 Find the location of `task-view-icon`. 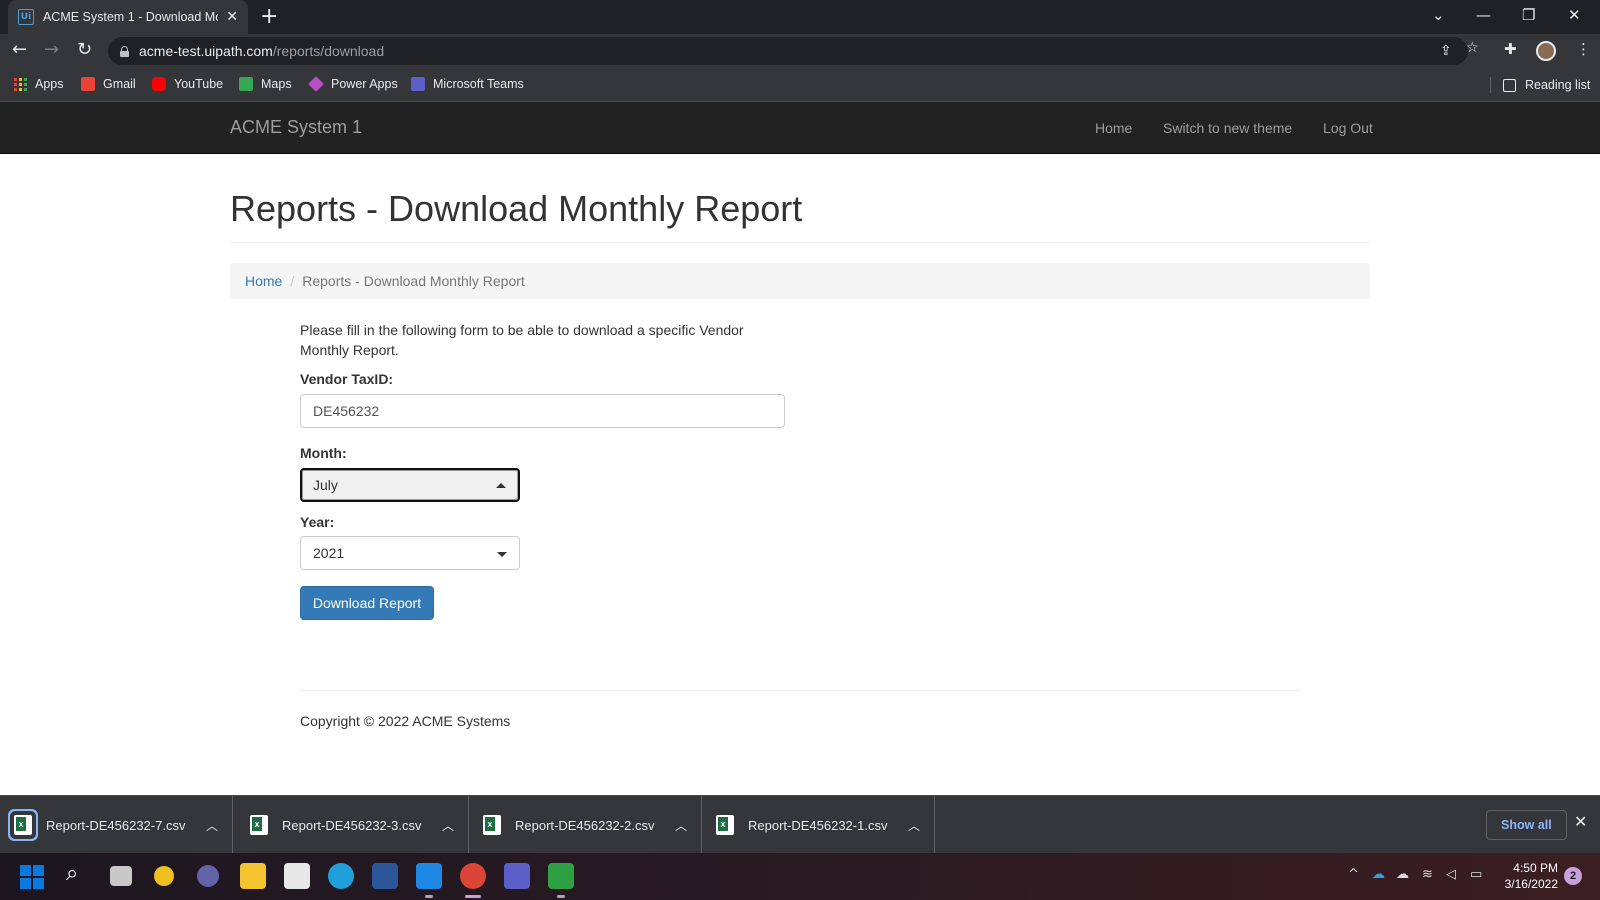

task-view-icon is located at coordinates (121, 876).